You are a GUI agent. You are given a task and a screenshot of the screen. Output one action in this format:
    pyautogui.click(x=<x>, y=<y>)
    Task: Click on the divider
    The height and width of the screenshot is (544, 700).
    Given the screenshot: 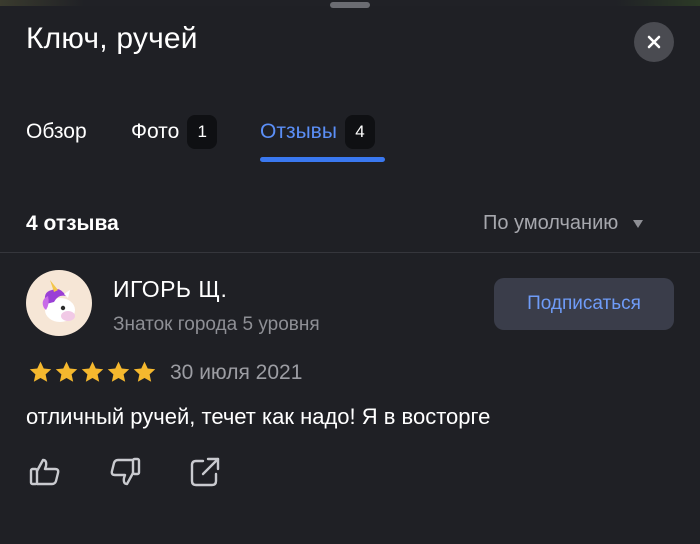 What is the action you would take?
    pyautogui.click(x=350, y=252)
    